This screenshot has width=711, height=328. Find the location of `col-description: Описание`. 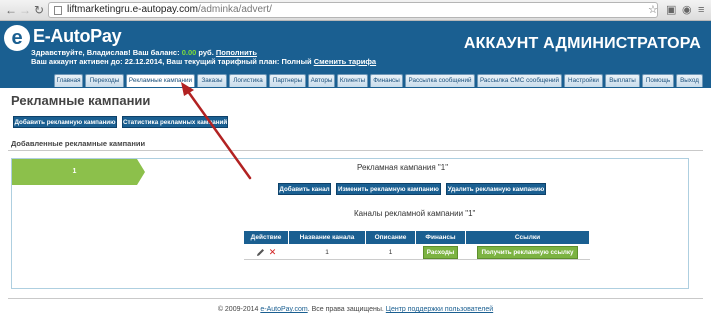

col-description: Описание is located at coordinates (390, 237).